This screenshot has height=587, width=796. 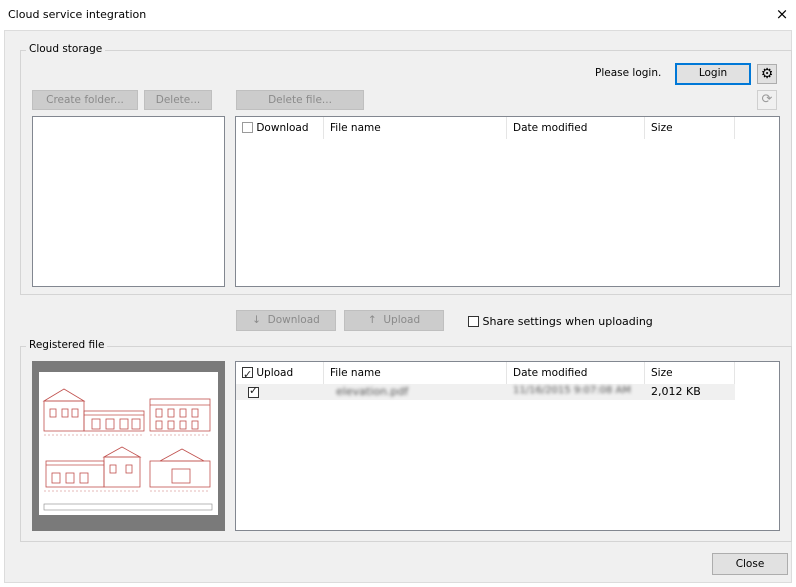 I want to click on close-button: Close, so click(x=750, y=564).